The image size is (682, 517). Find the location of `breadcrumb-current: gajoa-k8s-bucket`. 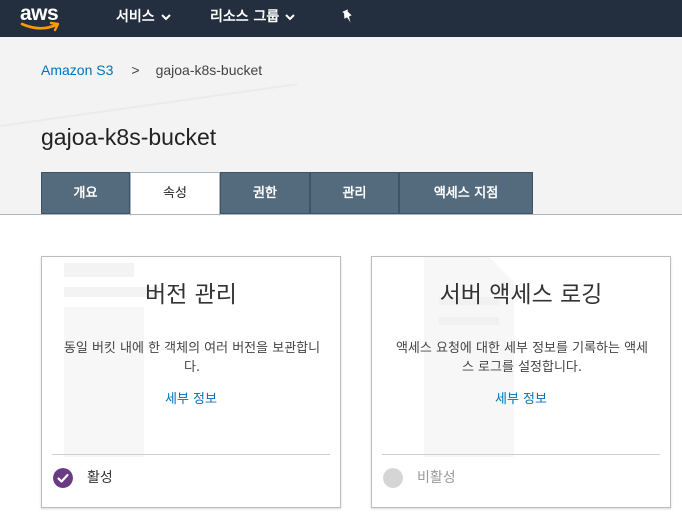

breadcrumb-current: gajoa-k8s-bucket is located at coordinates (209, 70).